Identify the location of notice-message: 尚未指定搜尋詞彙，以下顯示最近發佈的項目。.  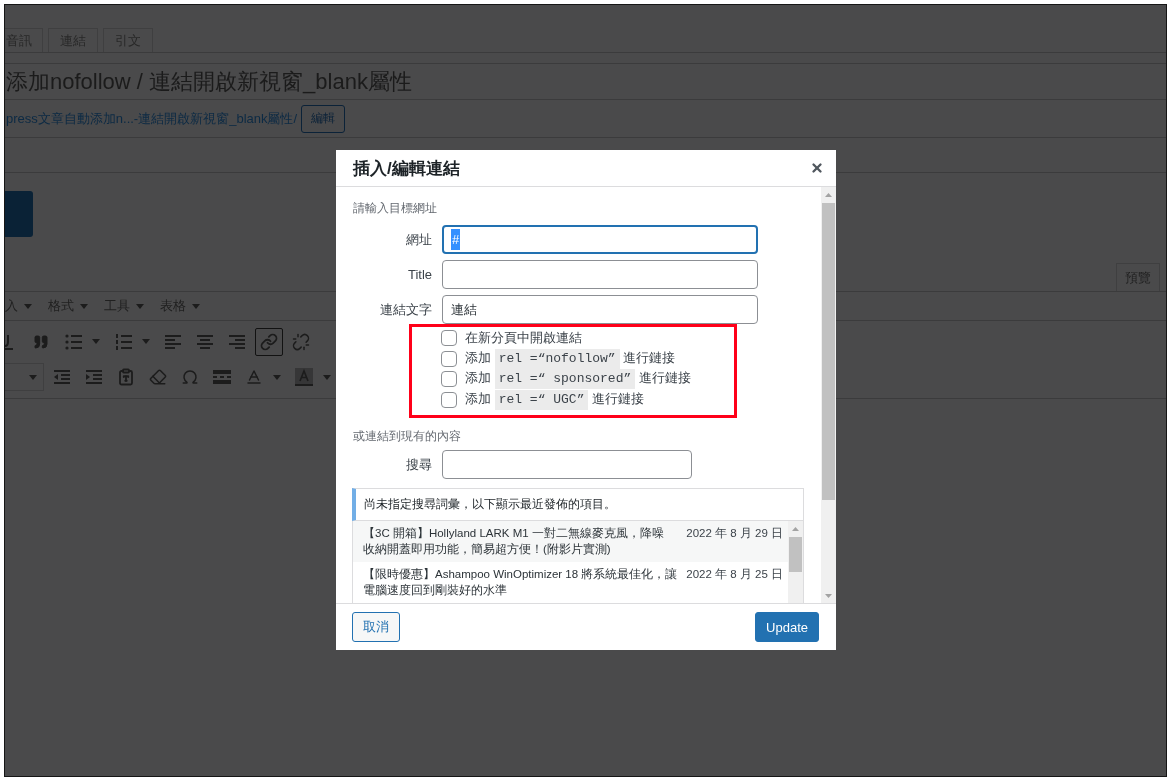
(578, 504).